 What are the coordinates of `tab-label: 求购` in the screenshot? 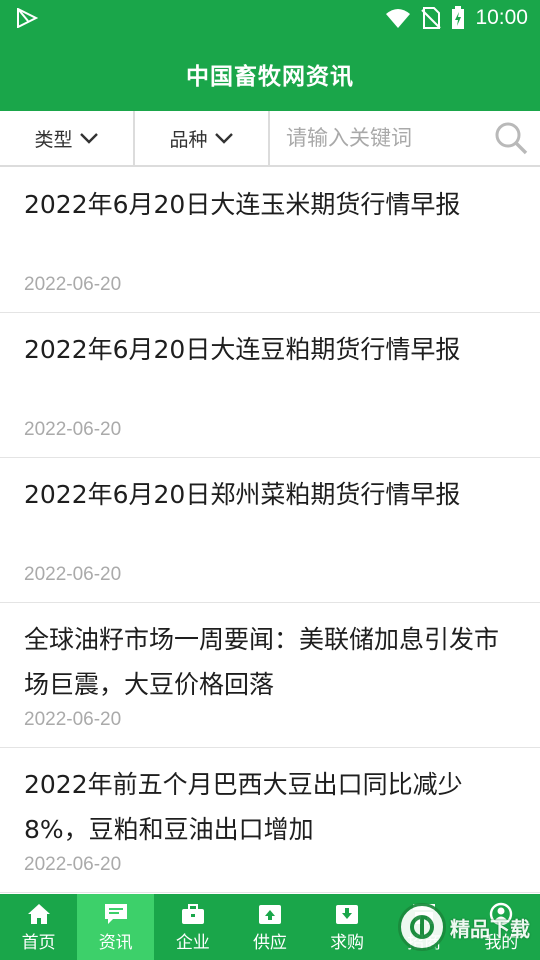 It's located at (347, 942).